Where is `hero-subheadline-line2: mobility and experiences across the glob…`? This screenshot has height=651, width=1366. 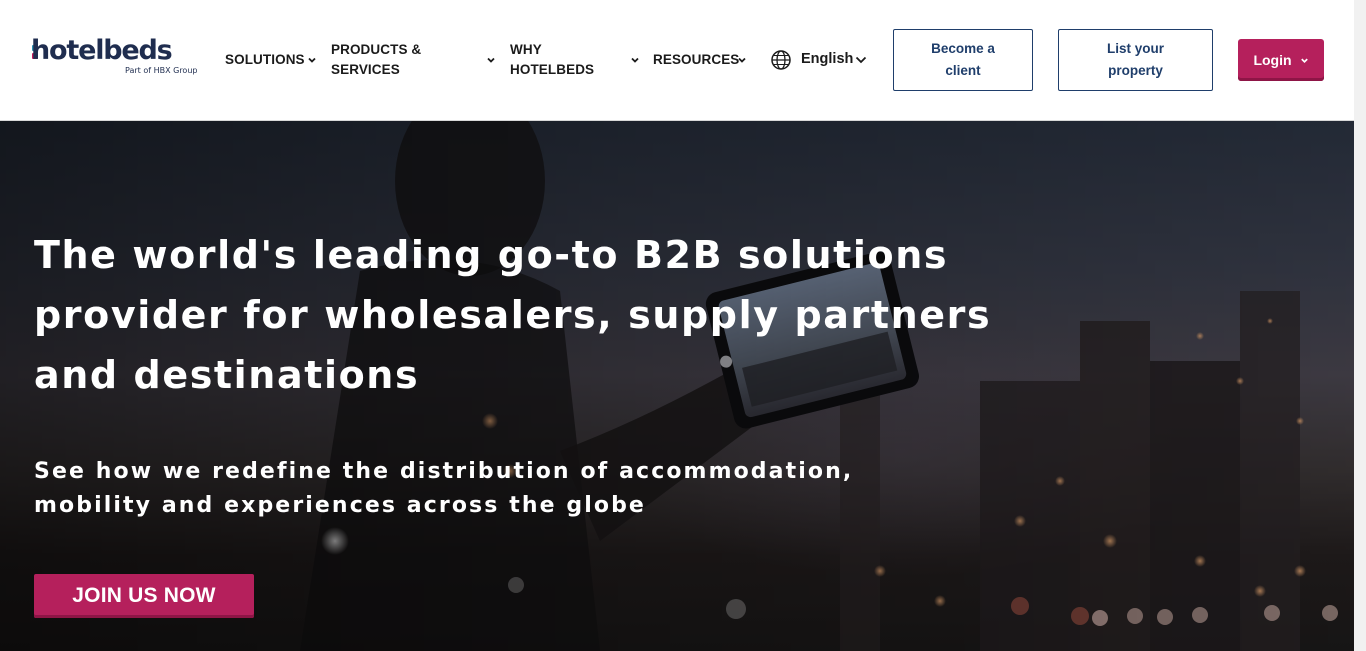
hero-subheadline-line2: mobility and experiences across the glob… is located at coordinates (340, 505).